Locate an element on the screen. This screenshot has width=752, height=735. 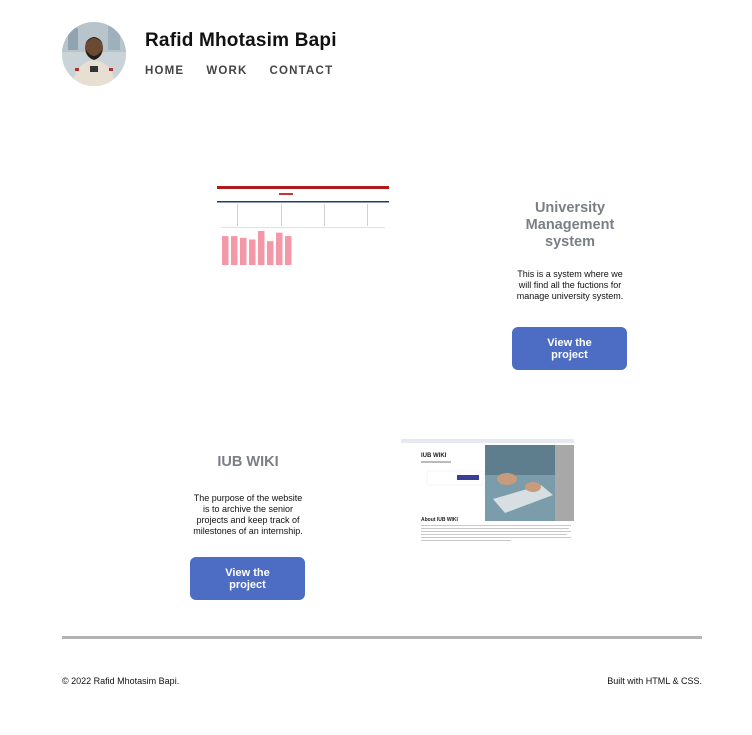
wiki-screenshot: IUB WIKI About IUB WIKI is located at coordinates (487, 492).